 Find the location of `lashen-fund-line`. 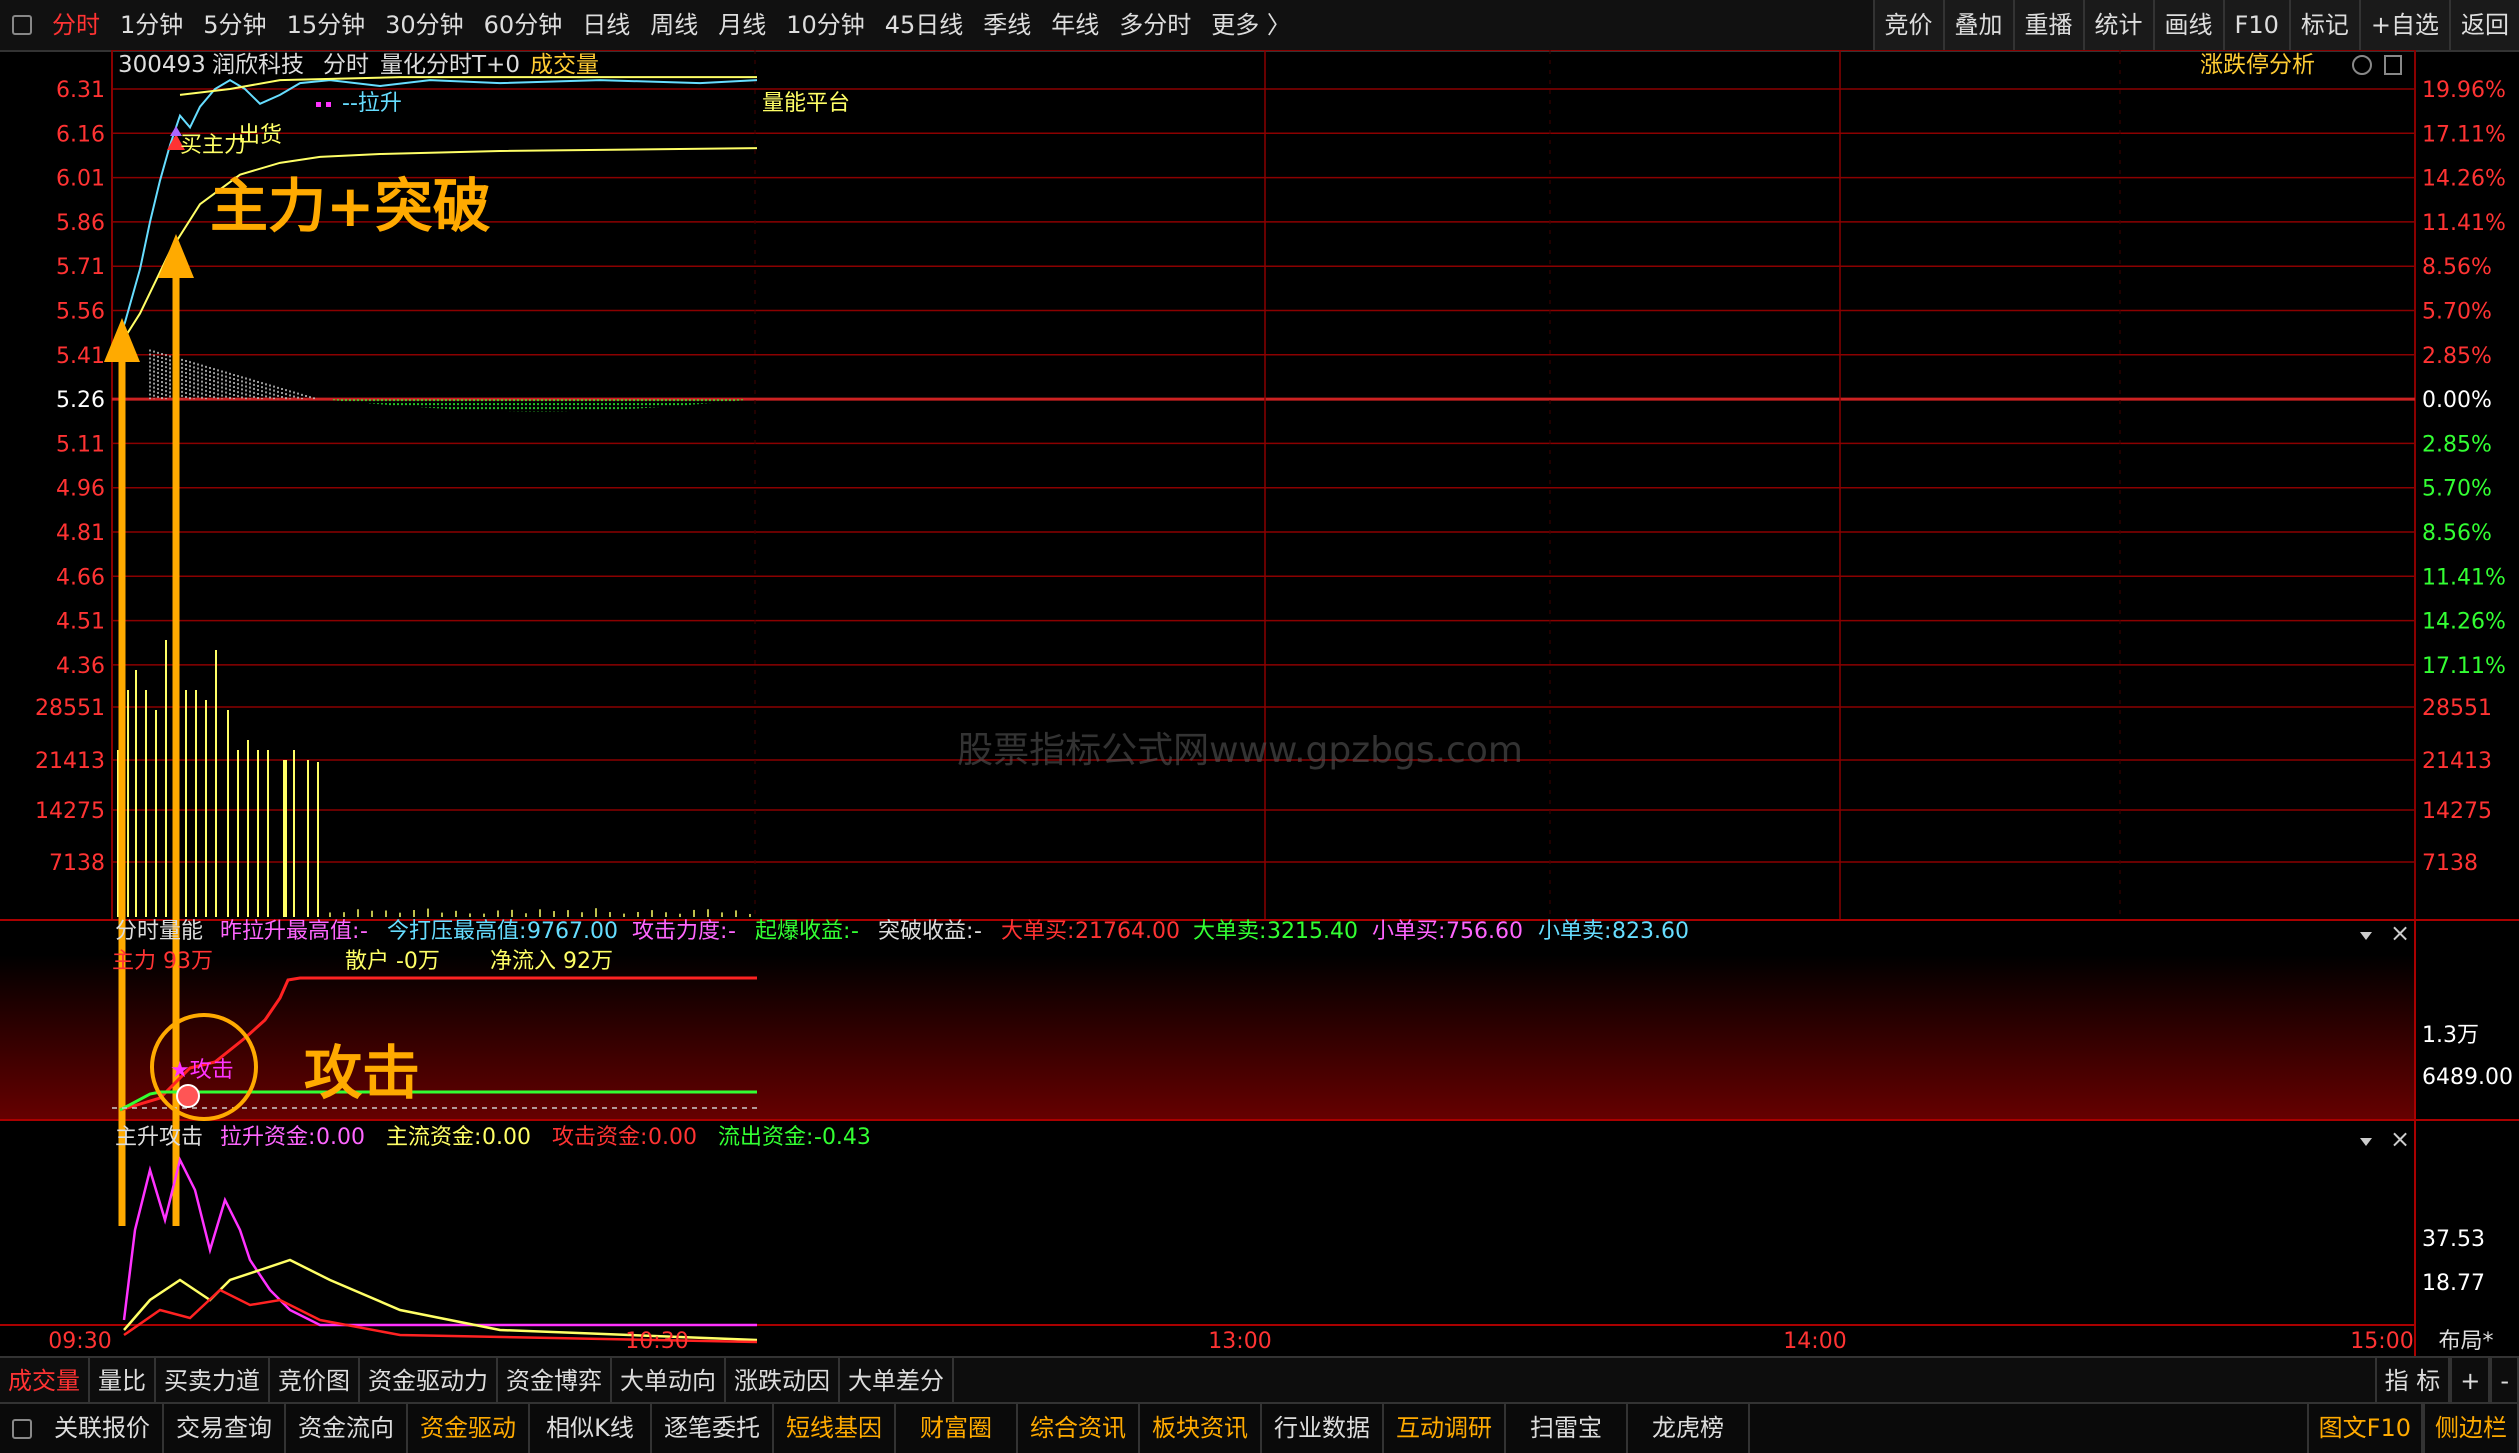

lashen-fund-line is located at coordinates (440, 1242).